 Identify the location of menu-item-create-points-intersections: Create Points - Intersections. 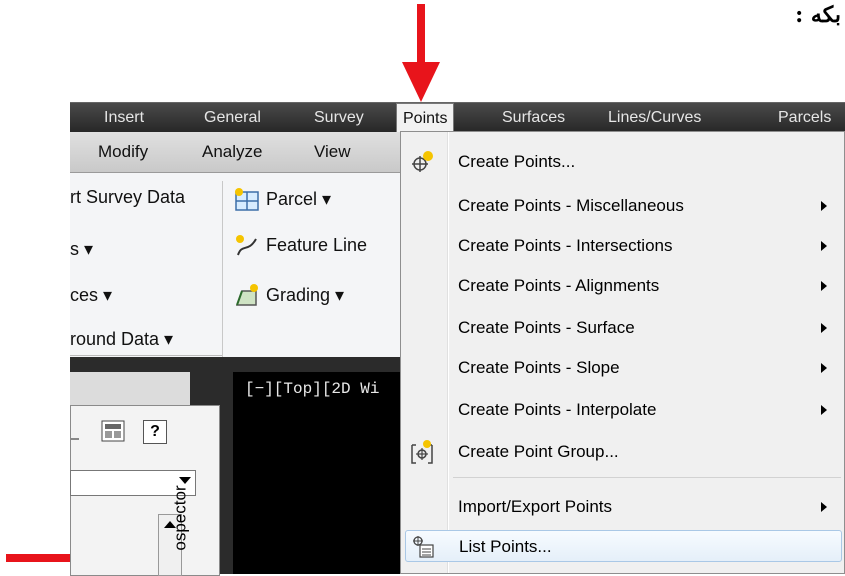
(623, 246).